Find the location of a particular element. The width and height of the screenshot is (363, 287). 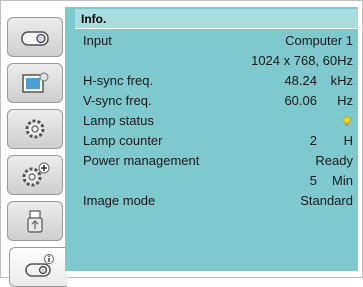

image-mode-label: Image mode is located at coordinates (119, 200).